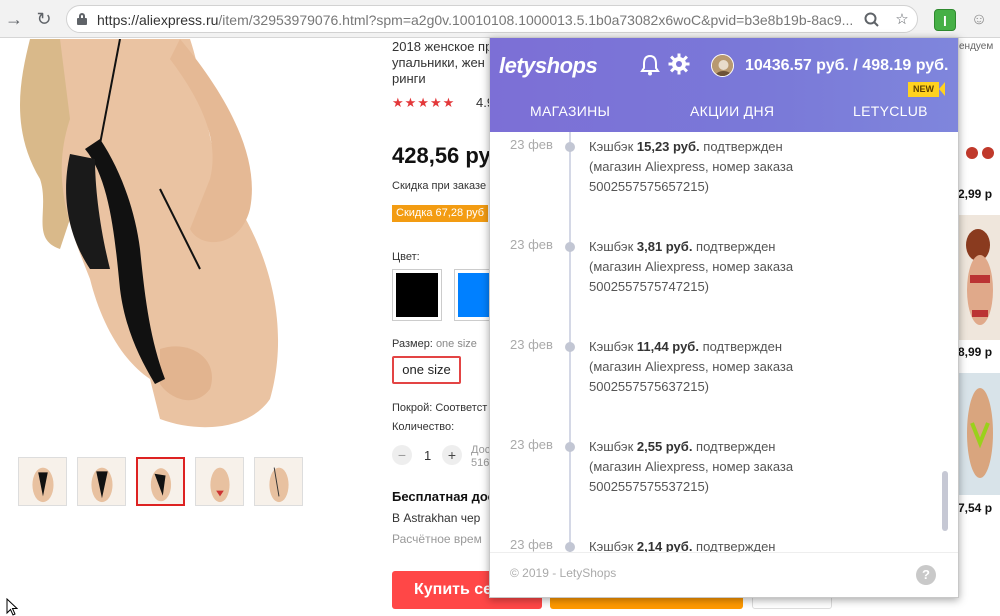 This screenshot has width=1000, height=616. Describe the element at coordinates (44, 19) in the screenshot. I see `reload-icon: ↻` at that location.